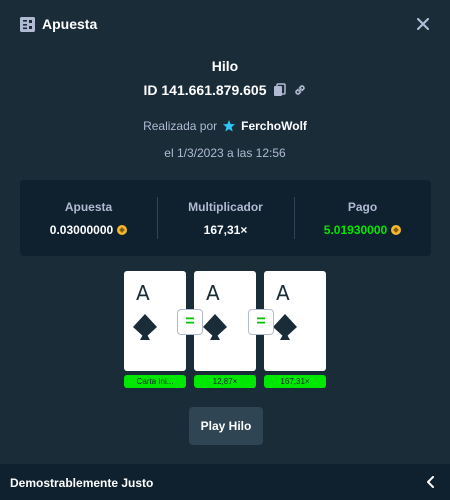 Image resolution: width=450 pixels, height=500 pixels. What do you see at coordinates (82, 483) in the screenshot?
I see `provably-fair-label: Demostrablemente Justo` at bounding box center [82, 483].